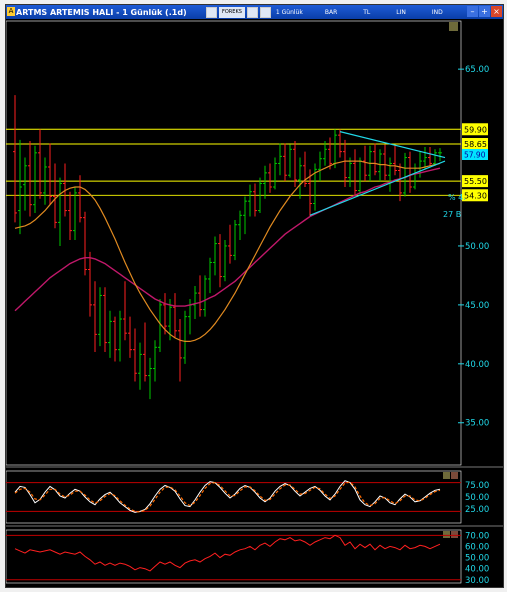 The height and width of the screenshot is (592, 507). Describe the element at coordinates (477, 510) in the screenshot. I see `oscillator-tick-label: 25.00` at that location.